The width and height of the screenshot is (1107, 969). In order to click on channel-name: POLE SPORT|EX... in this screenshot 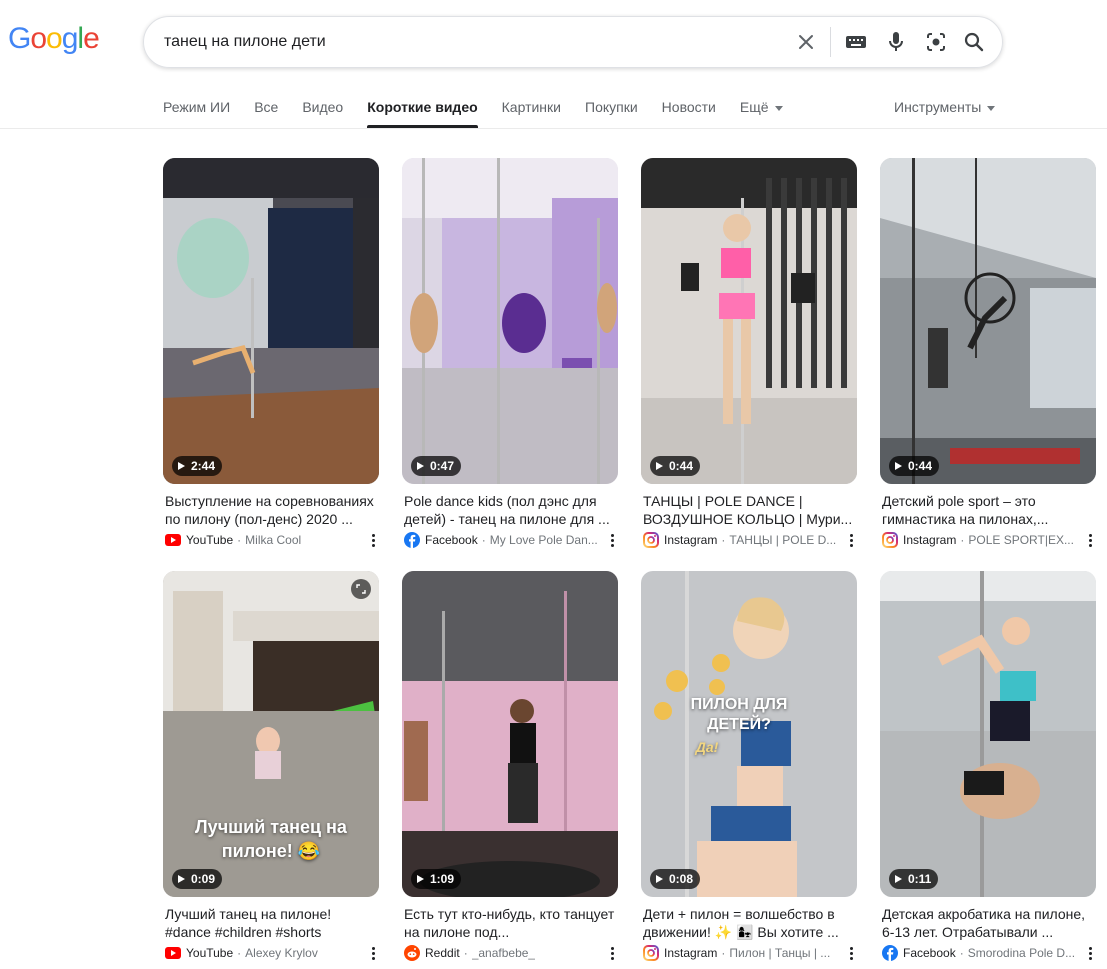, I will do `click(1021, 540)`.